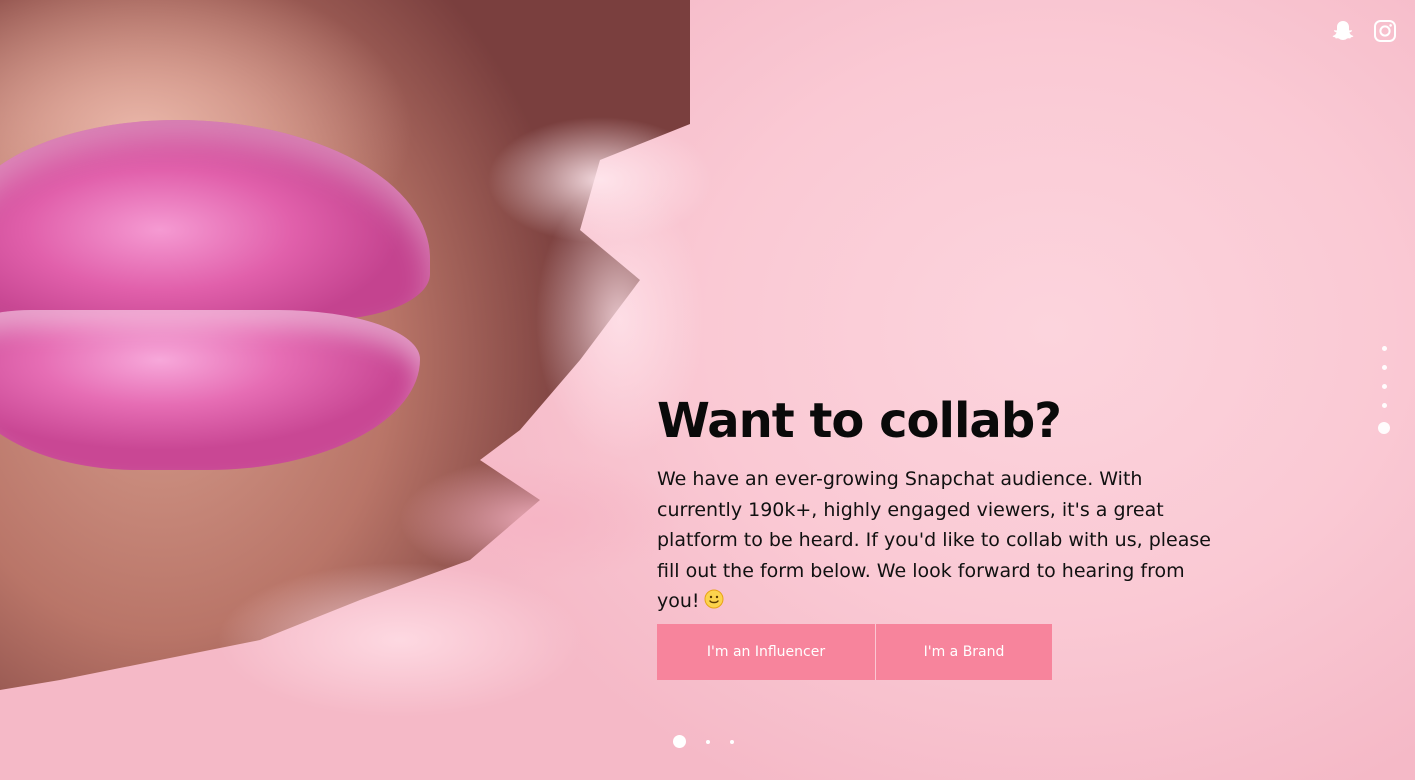 Image resolution: width=1415 pixels, height=780 pixels. What do you see at coordinates (1384, 390) in the screenshot?
I see `section-nav` at bounding box center [1384, 390].